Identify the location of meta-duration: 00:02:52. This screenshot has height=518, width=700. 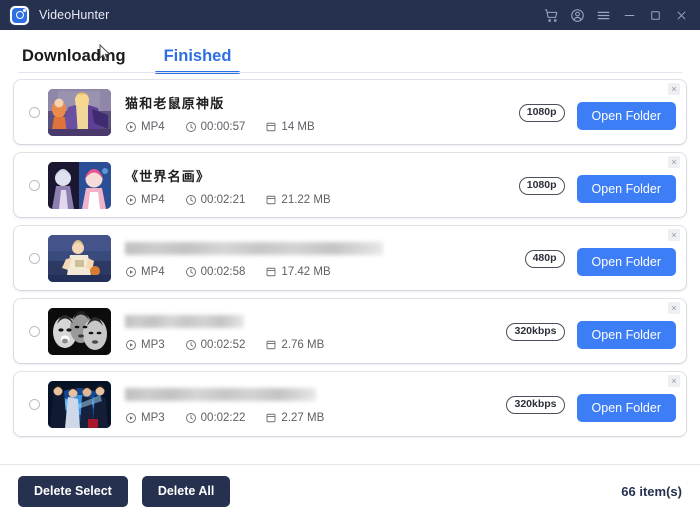
(215, 344).